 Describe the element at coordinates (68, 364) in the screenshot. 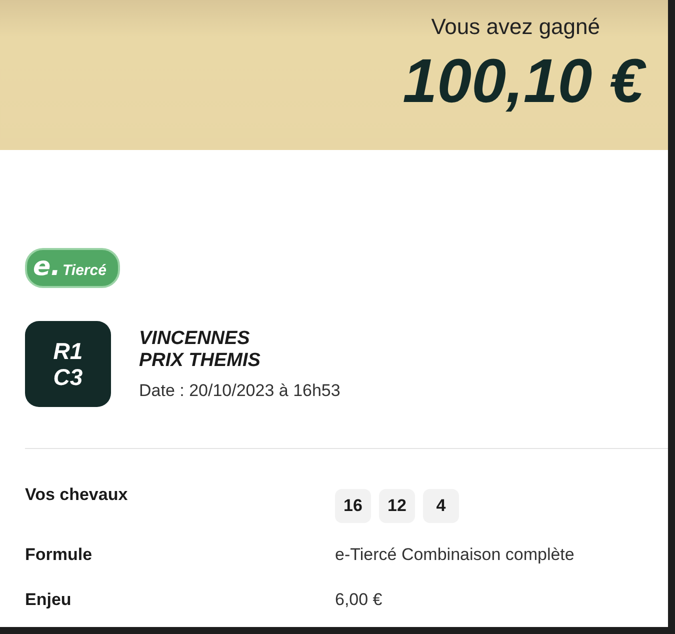

I see `race-code-badge: R1 C3` at that location.